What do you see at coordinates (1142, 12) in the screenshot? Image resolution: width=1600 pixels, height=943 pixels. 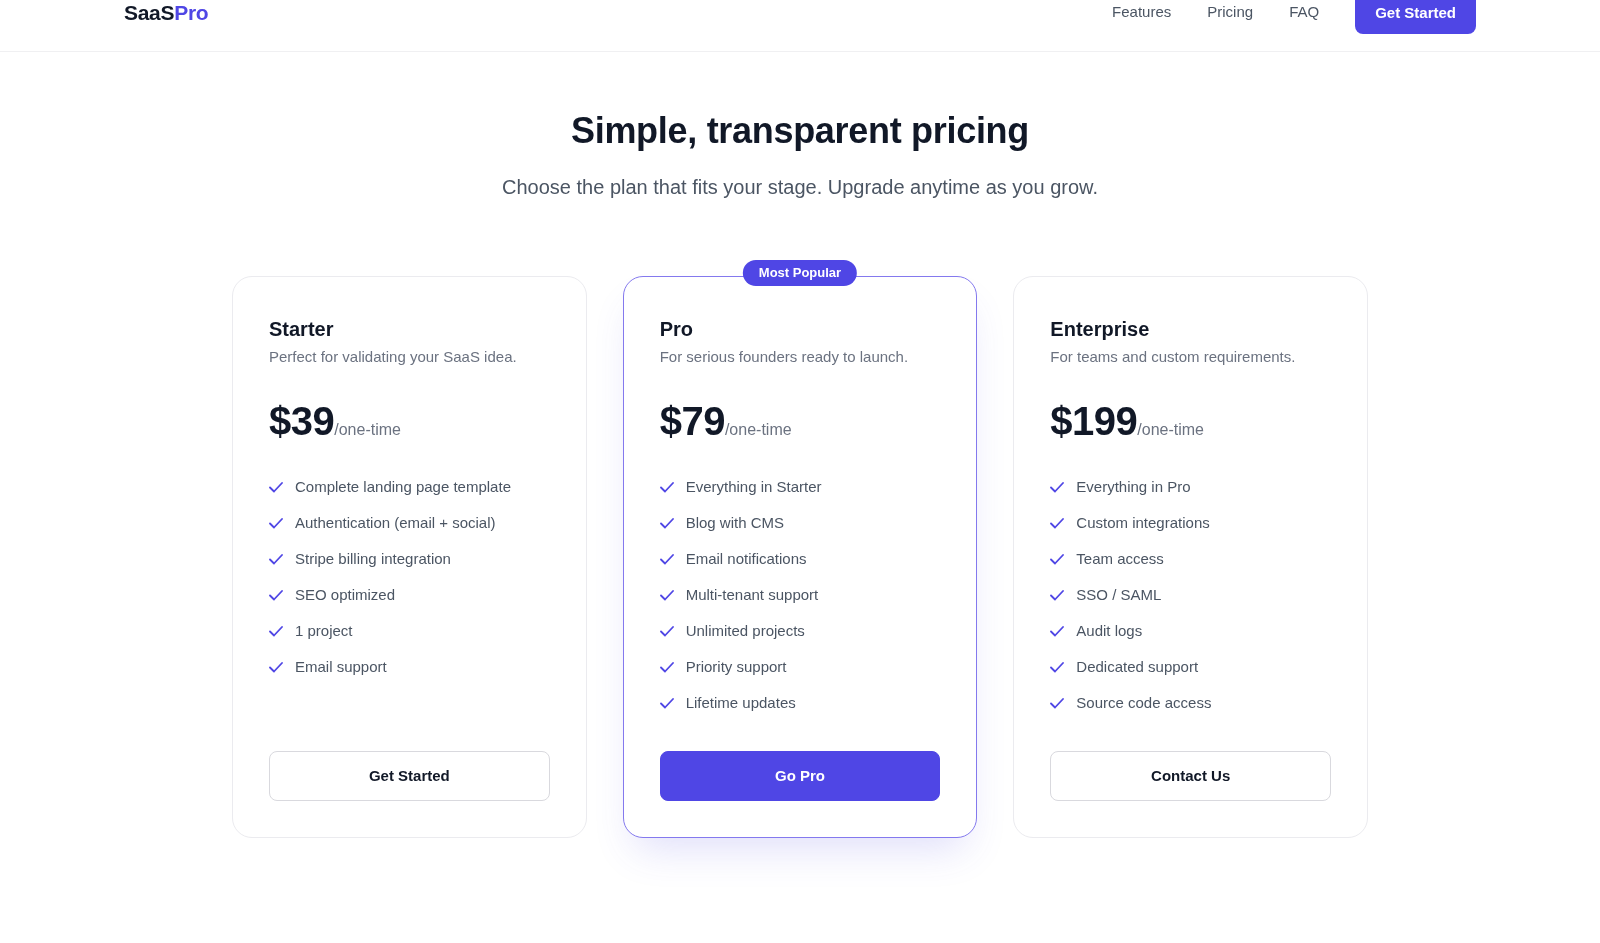 I see `nav-link: Features` at bounding box center [1142, 12].